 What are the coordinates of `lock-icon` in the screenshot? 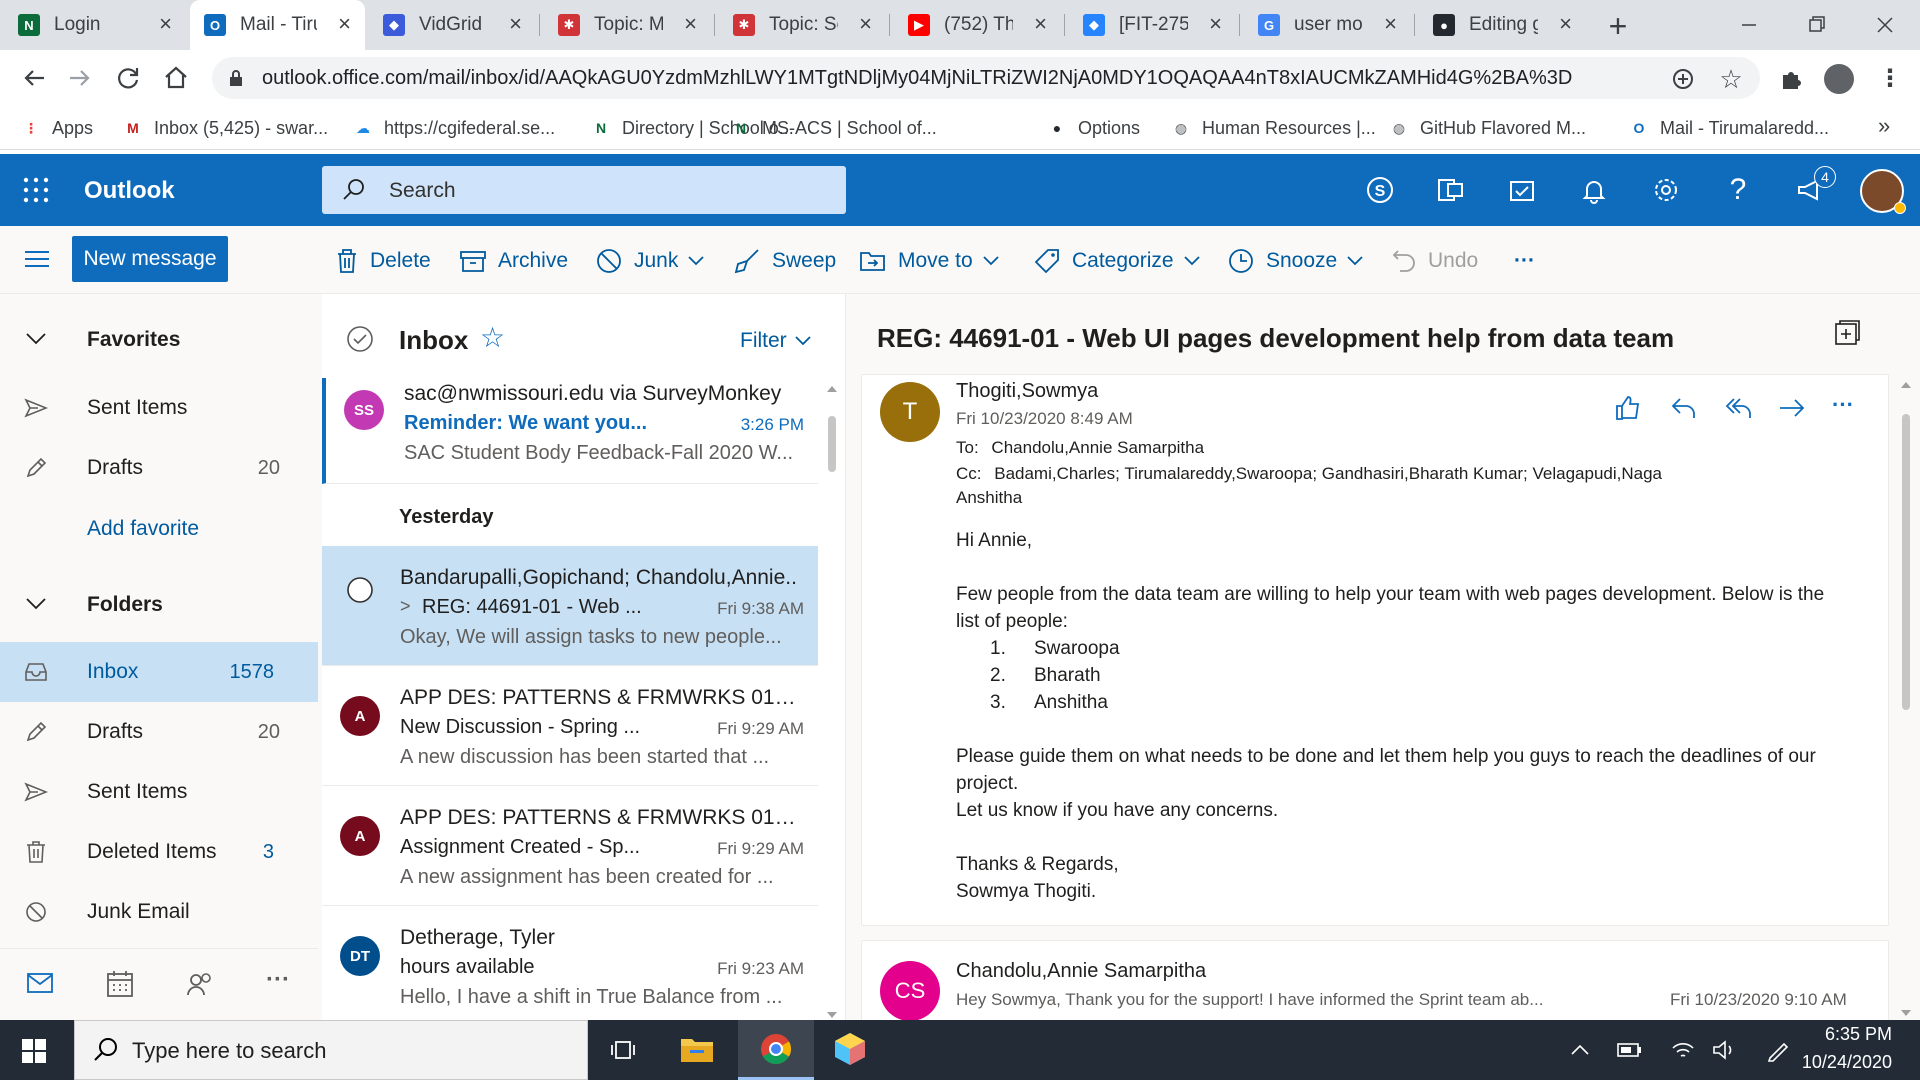 It's located at (236, 78).